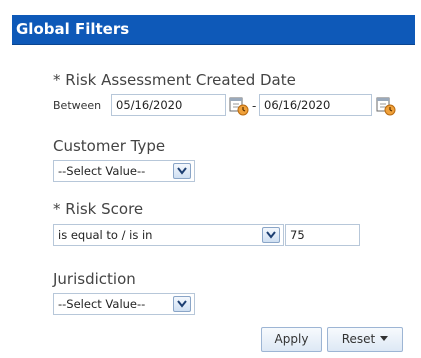  Describe the element at coordinates (105, 235) in the screenshot. I see `risk-score-operator-value: is equal to / is in` at that location.